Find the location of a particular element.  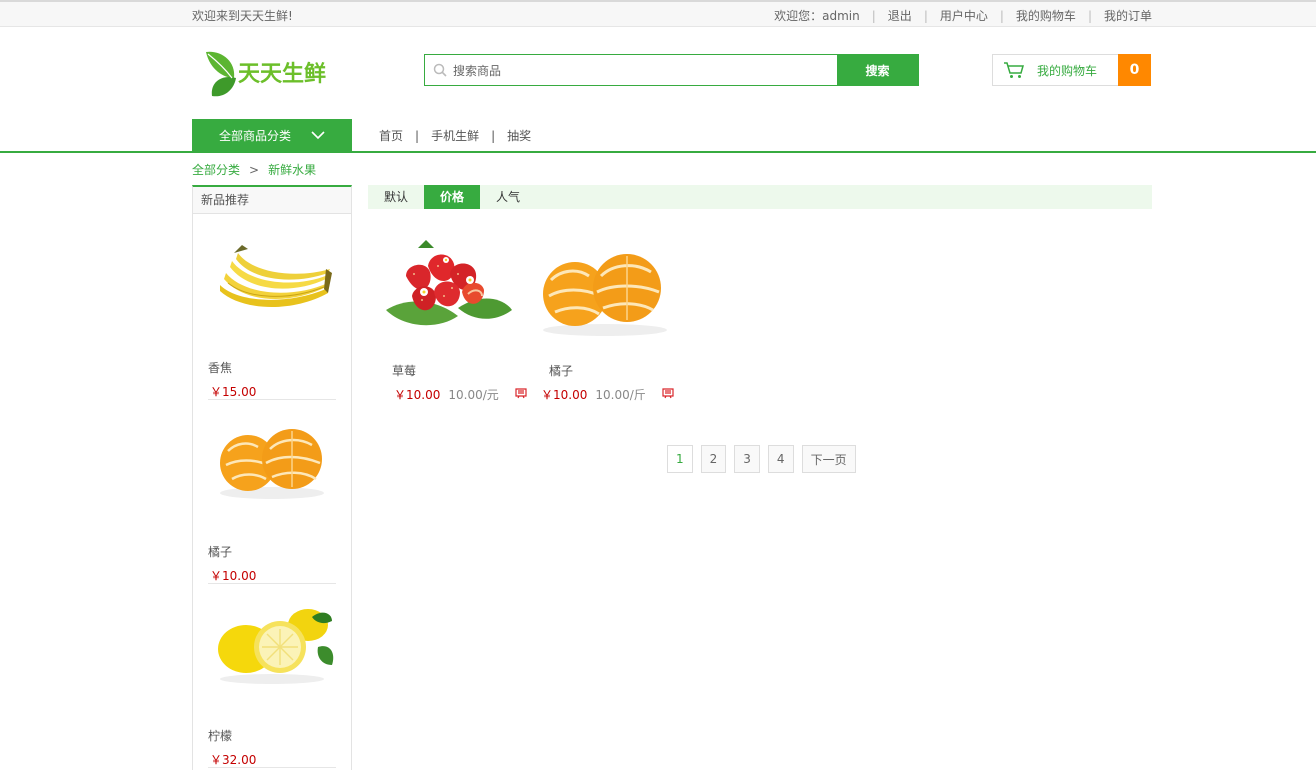

new-products-sidebar: 新品推荐 香焦 ￥15.00 橘子 ￥10.00 柠檬 ￥32.00 is located at coordinates (272, 477).